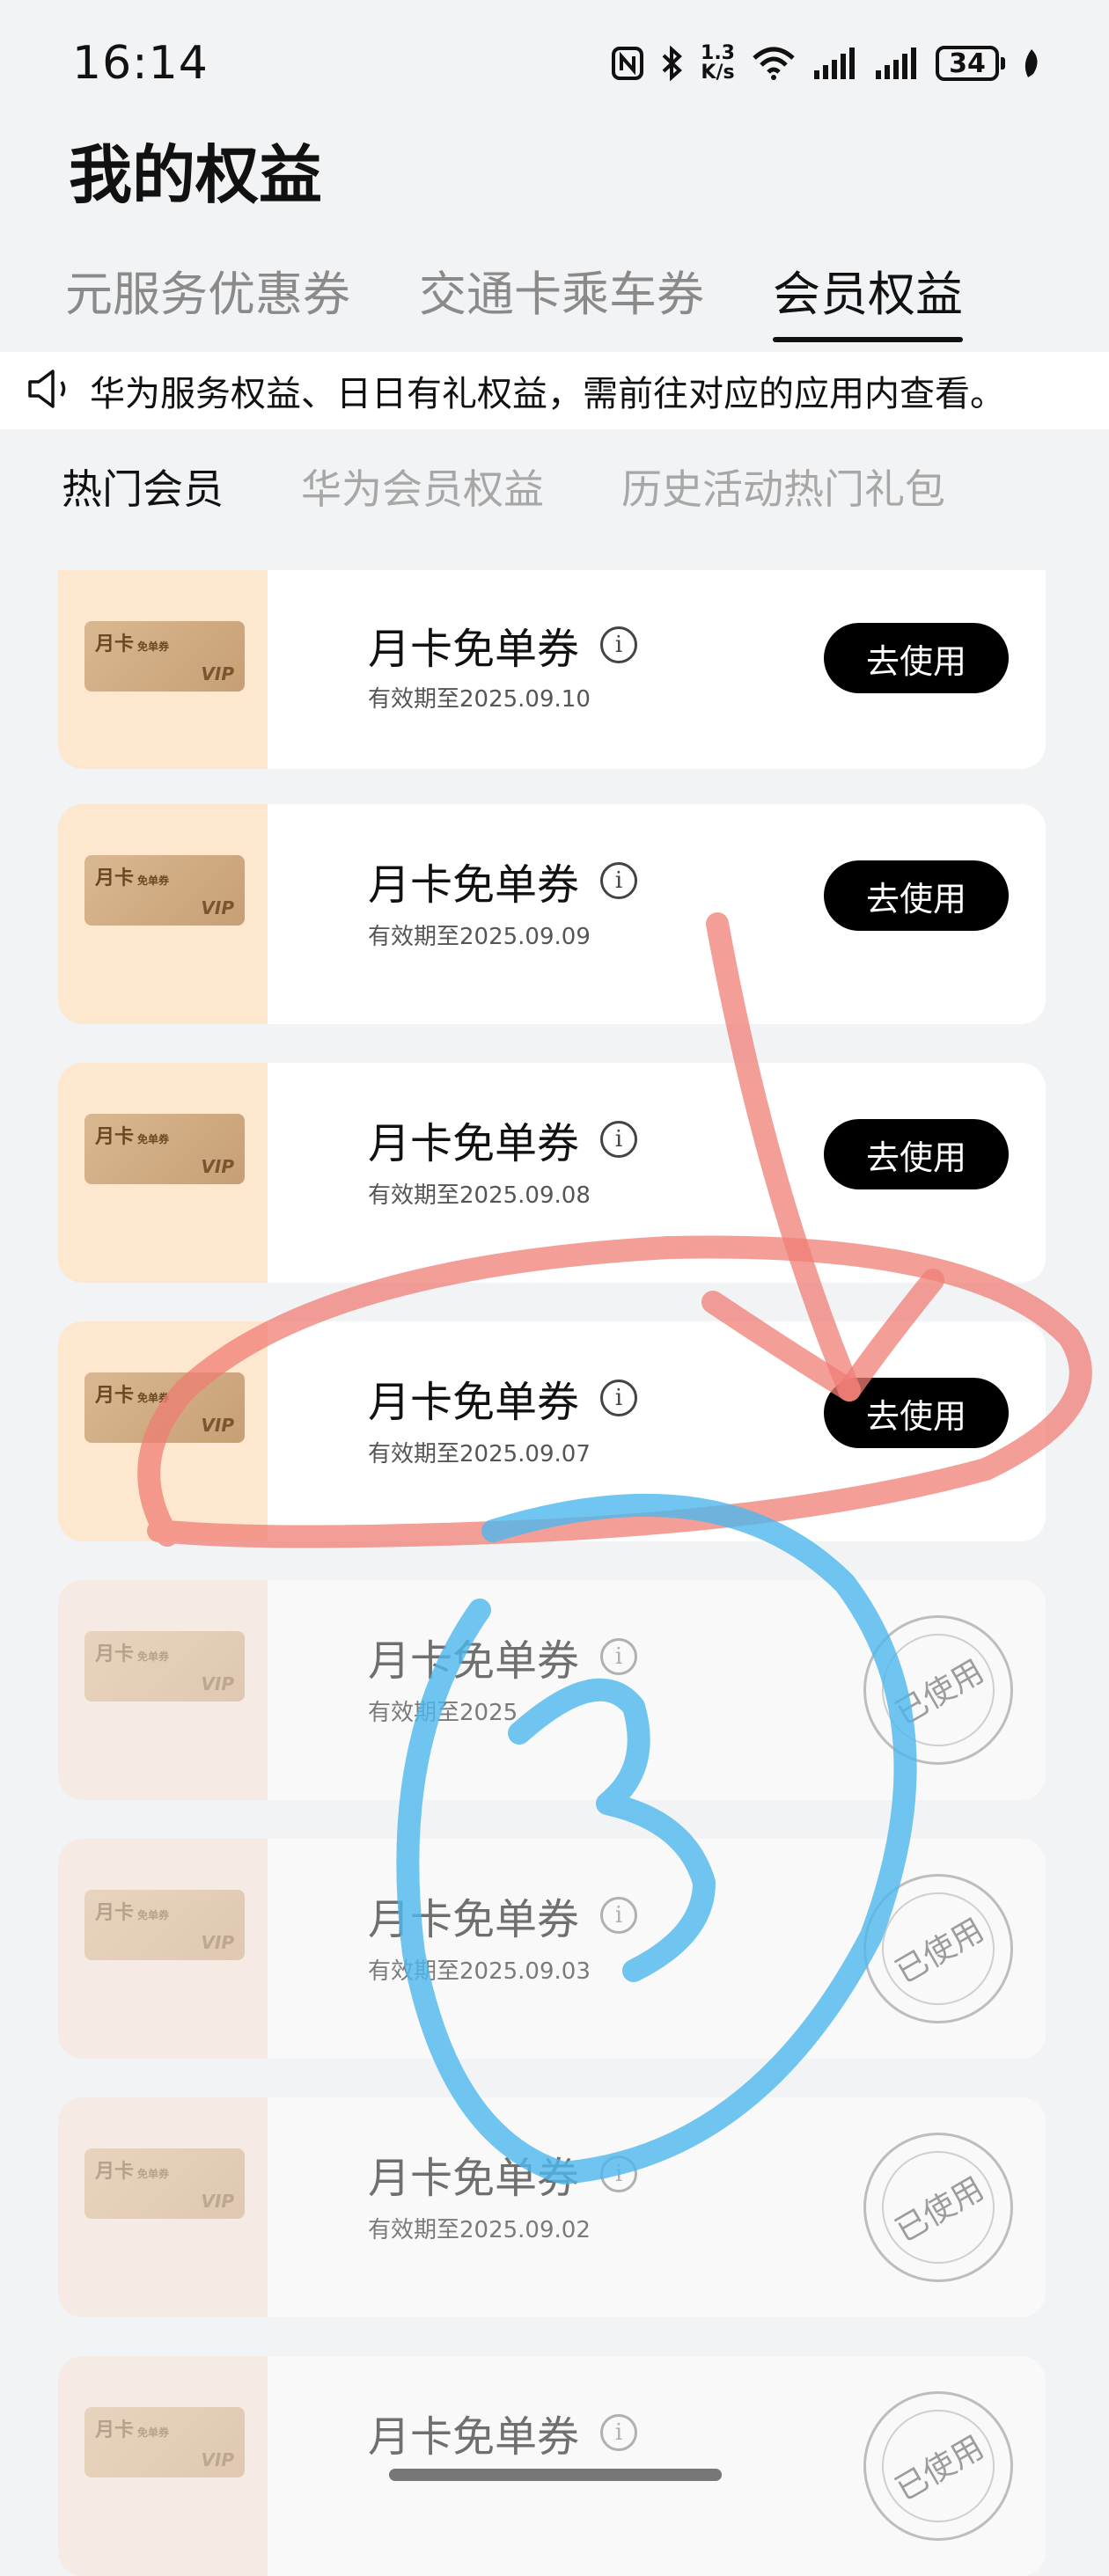  Describe the element at coordinates (555, 2475) in the screenshot. I see `home-indicator` at that location.